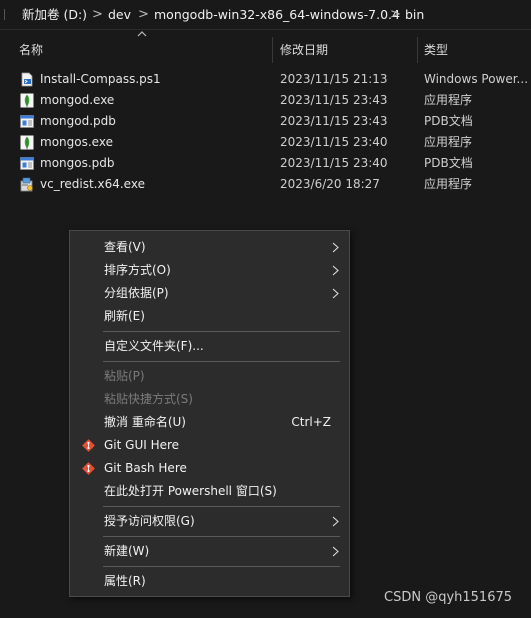 Image resolution: width=531 pixels, height=618 pixels. Describe the element at coordinates (209, 422) in the screenshot. I see `menu-item-undo-rename: 撤消 重命名(U) Ctrl+Z` at that location.